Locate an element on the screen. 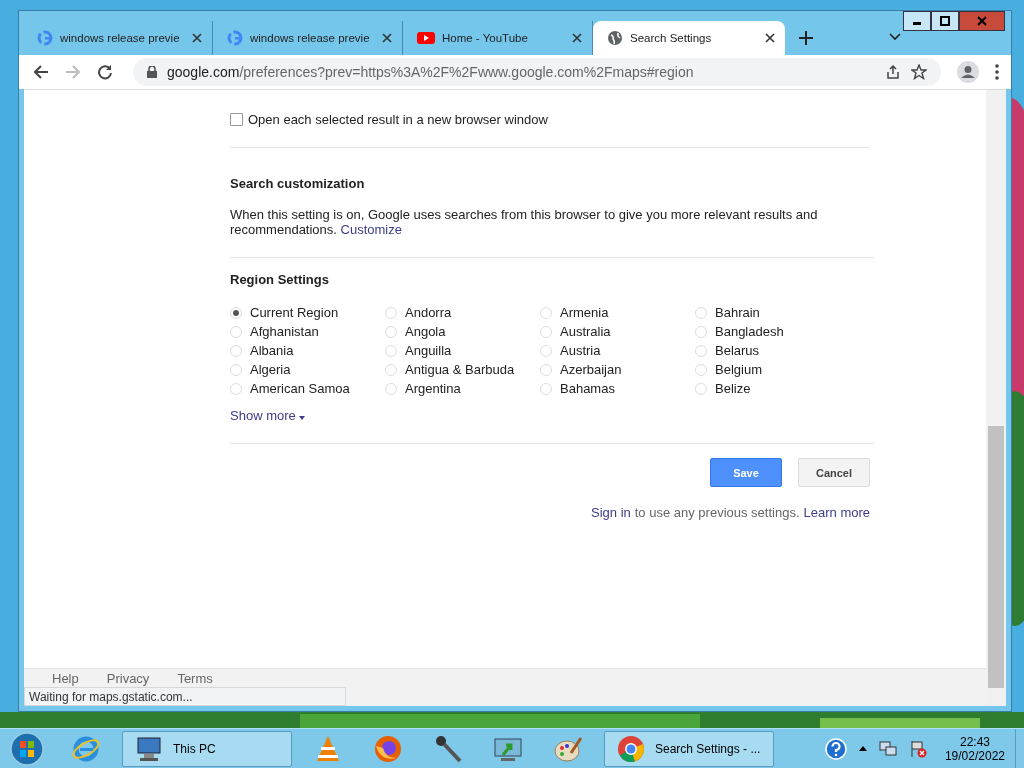  address-bar: google.com/preferences?prev=https%3A%2F%2Fwww.google.com%2Fmaps#region is located at coordinates (537, 72).